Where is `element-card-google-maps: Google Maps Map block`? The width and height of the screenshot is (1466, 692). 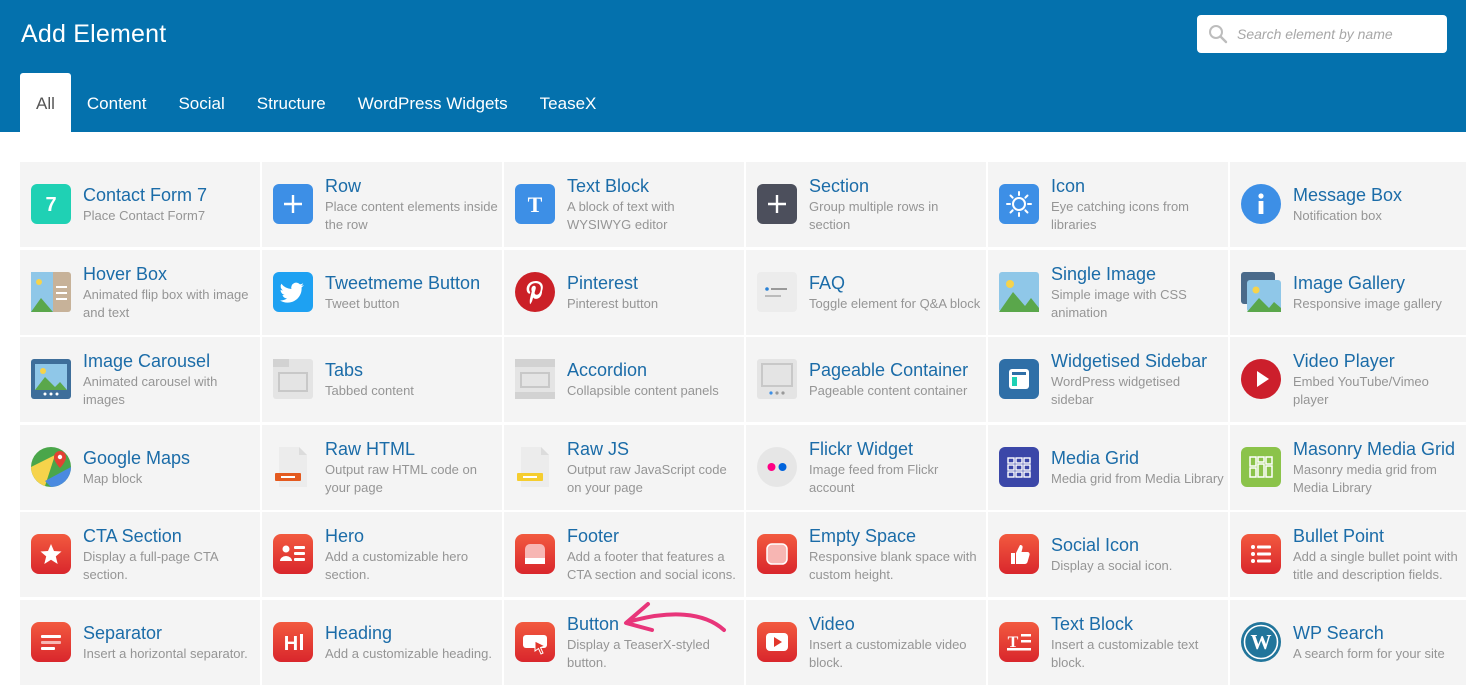 element-card-google-maps: Google Maps Map block is located at coordinates (140, 467).